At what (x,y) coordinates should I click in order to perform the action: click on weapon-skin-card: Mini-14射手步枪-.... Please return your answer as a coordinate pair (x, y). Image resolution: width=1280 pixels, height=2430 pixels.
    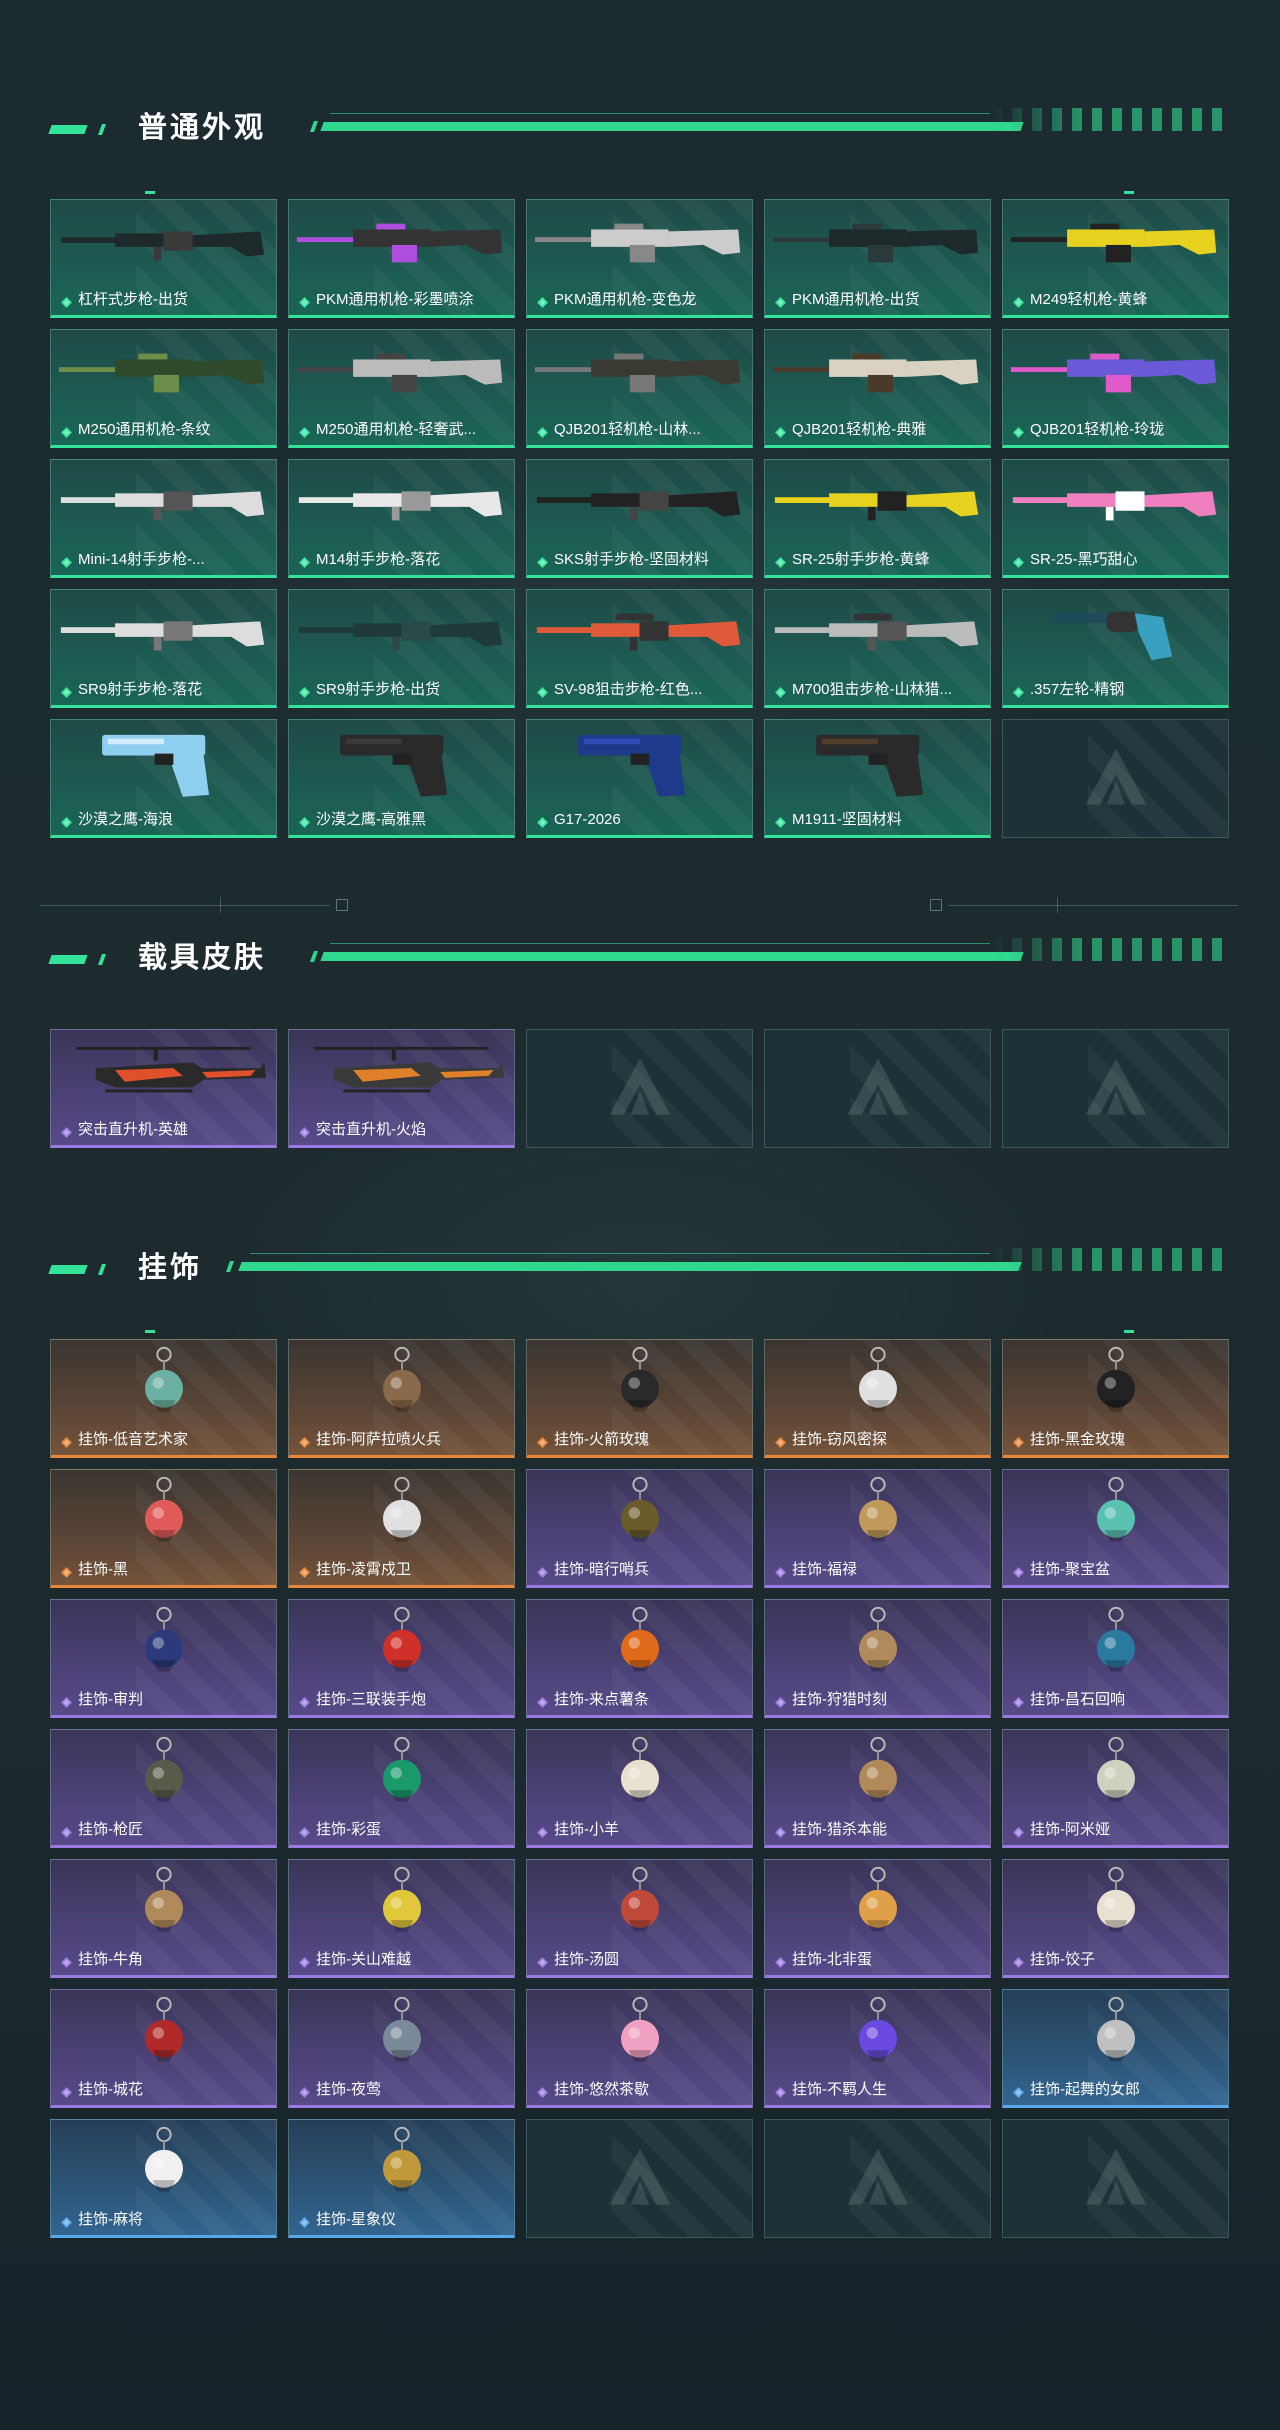
    Looking at the image, I should click on (163, 518).